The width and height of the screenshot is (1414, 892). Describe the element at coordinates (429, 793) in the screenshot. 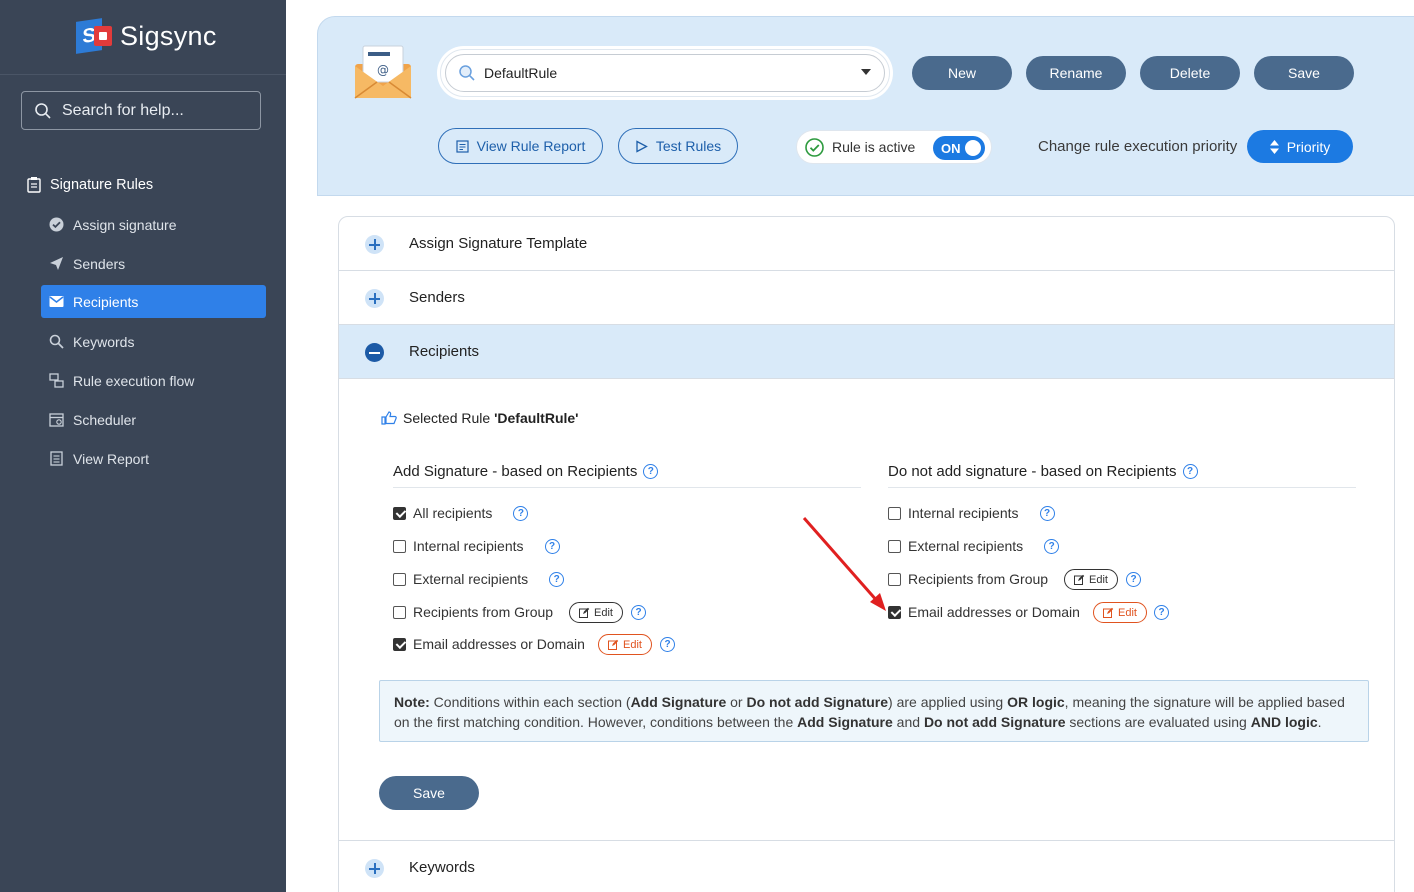

I see `save-recipients-button: Save` at that location.